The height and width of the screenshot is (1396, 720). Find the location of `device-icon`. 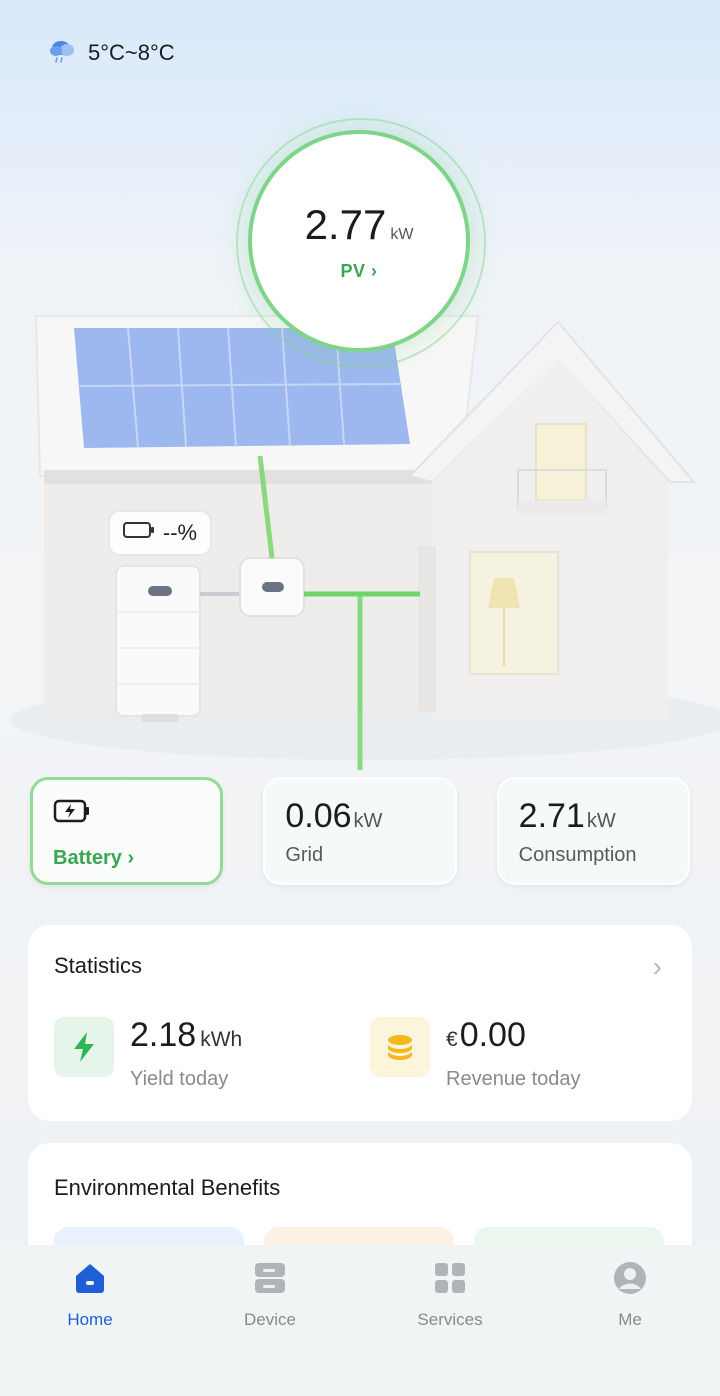

device-icon is located at coordinates (270, 1280).